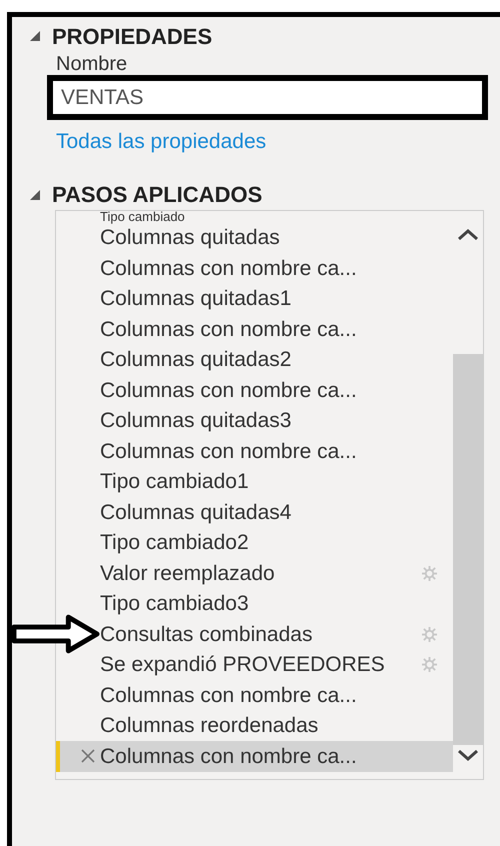 Image resolution: width=500 pixels, height=846 pixels. I want to click on scroll-up-icon, so click(468, 233).